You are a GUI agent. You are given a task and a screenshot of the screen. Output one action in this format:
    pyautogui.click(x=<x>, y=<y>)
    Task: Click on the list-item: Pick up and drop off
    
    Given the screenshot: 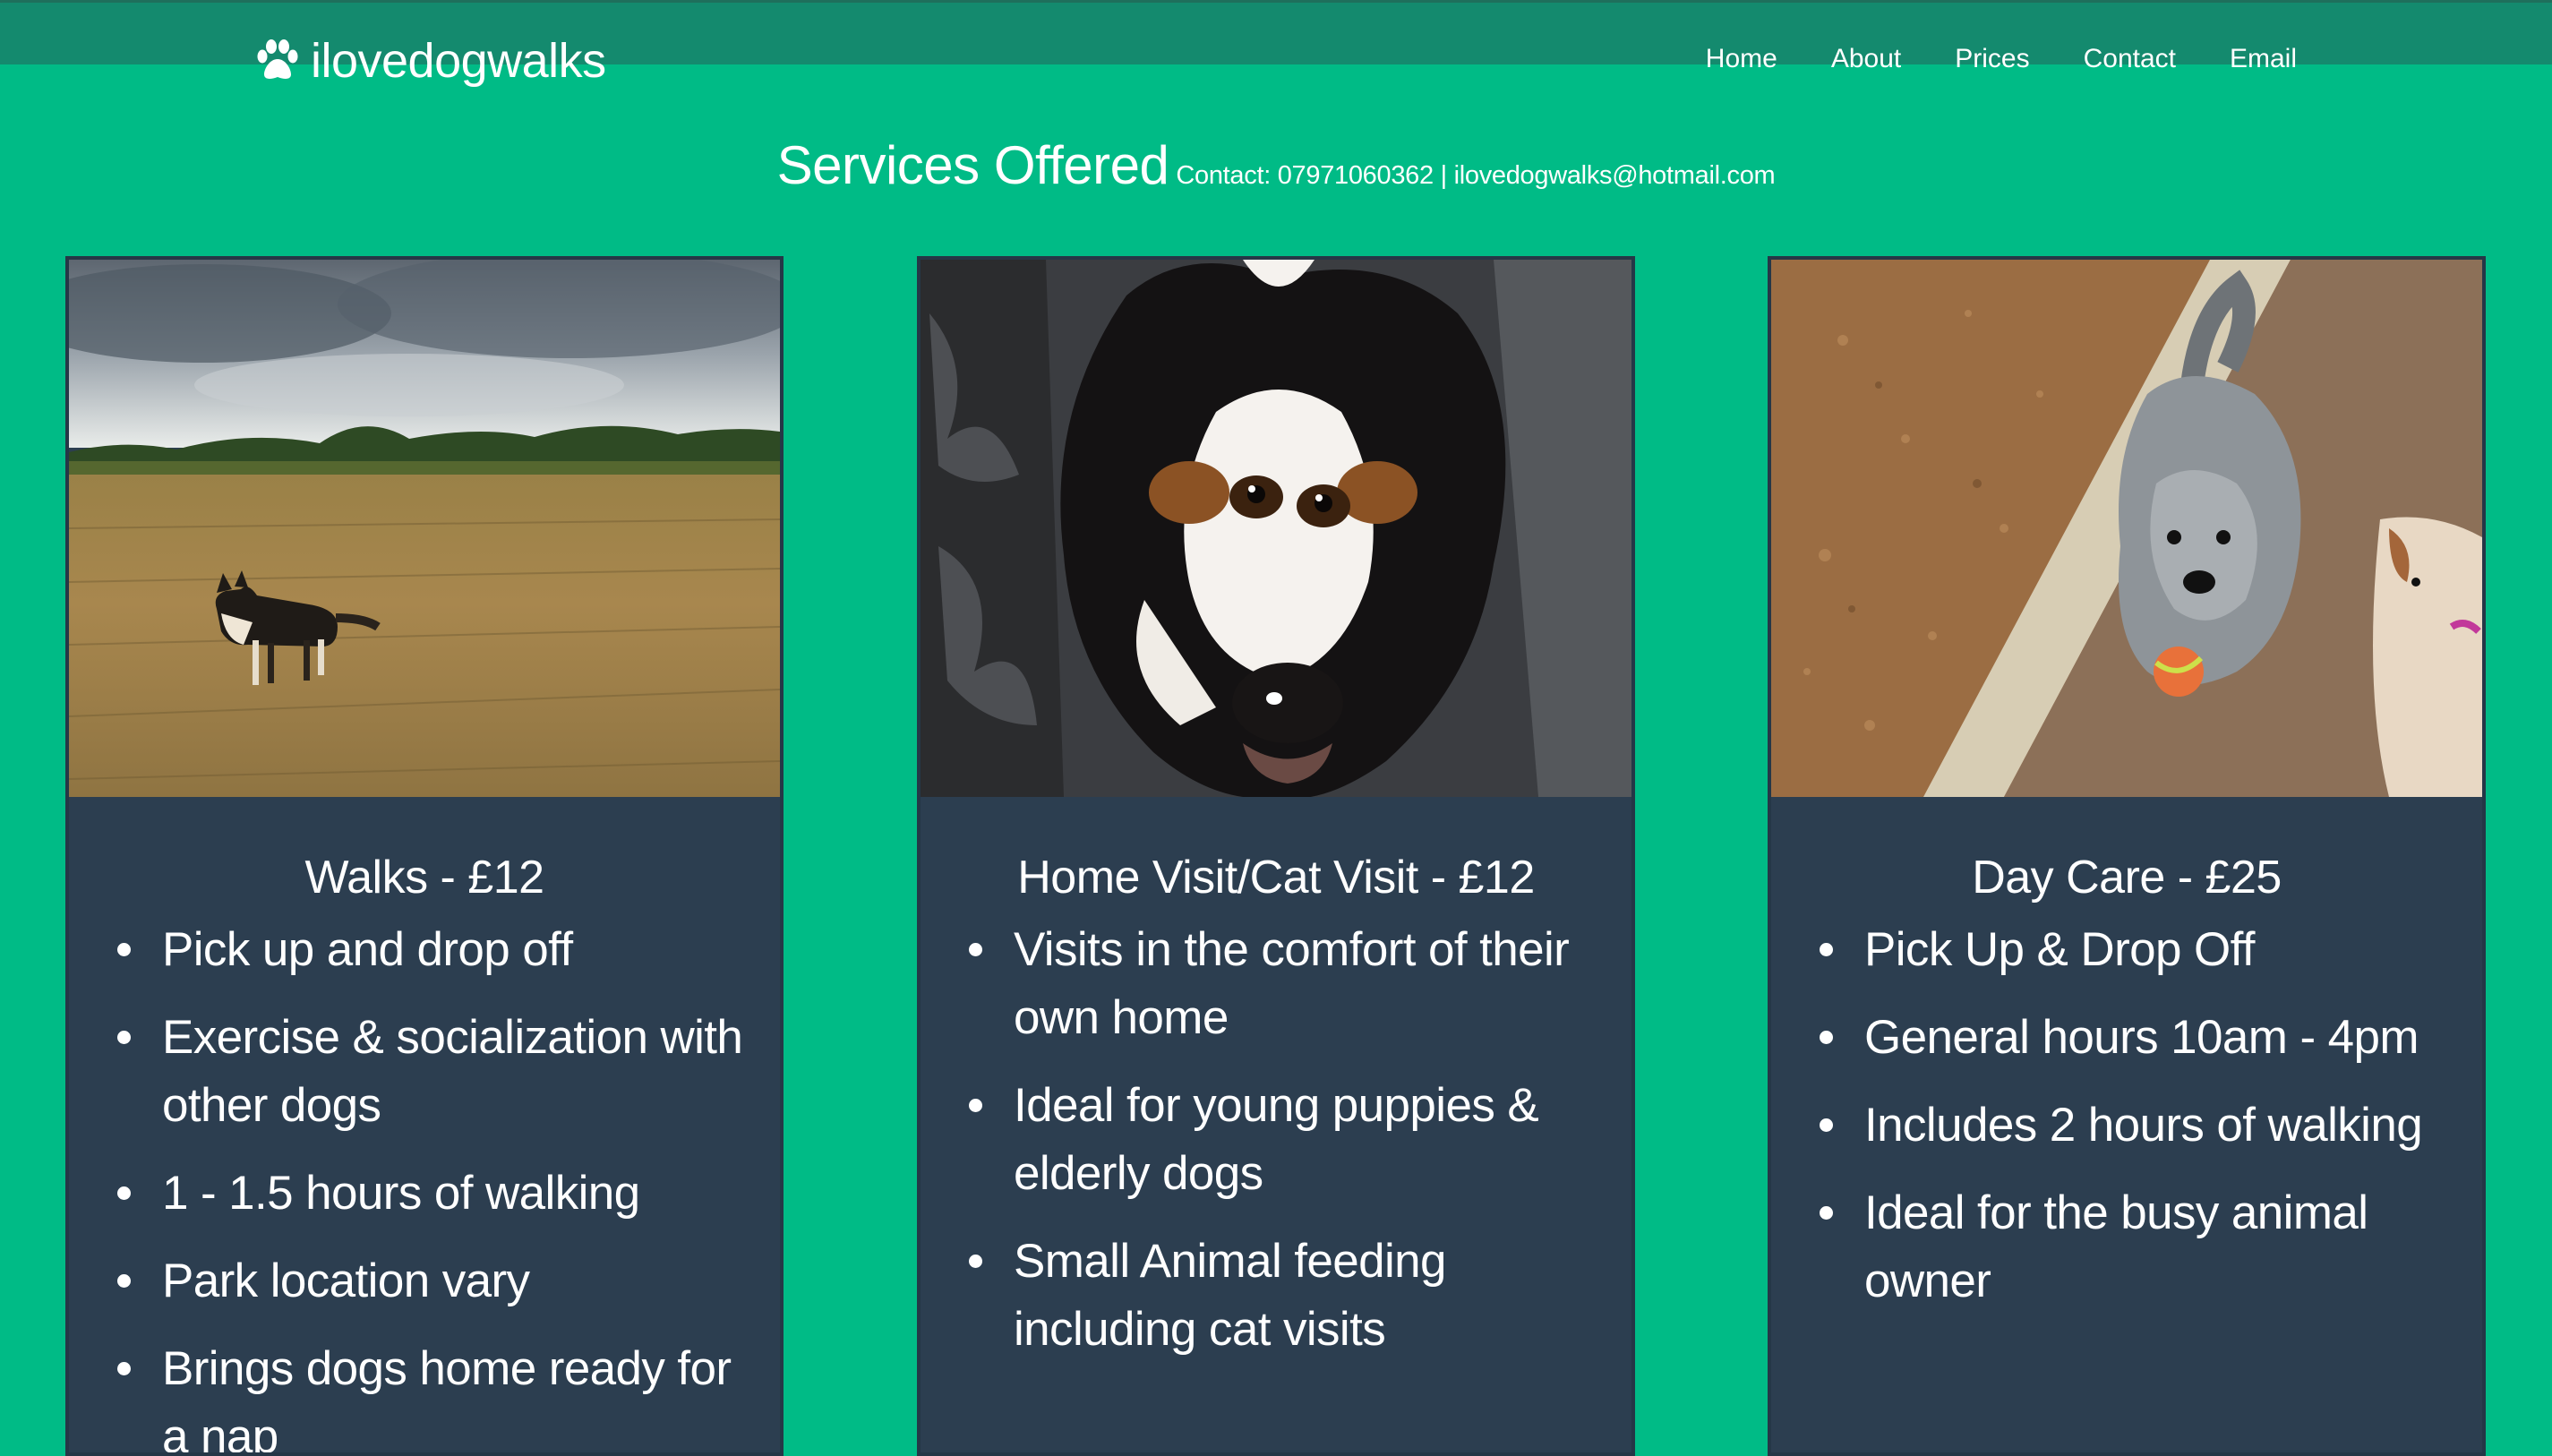 What is the action you would take?
    pyautogui.click(x=439, y=950)
    